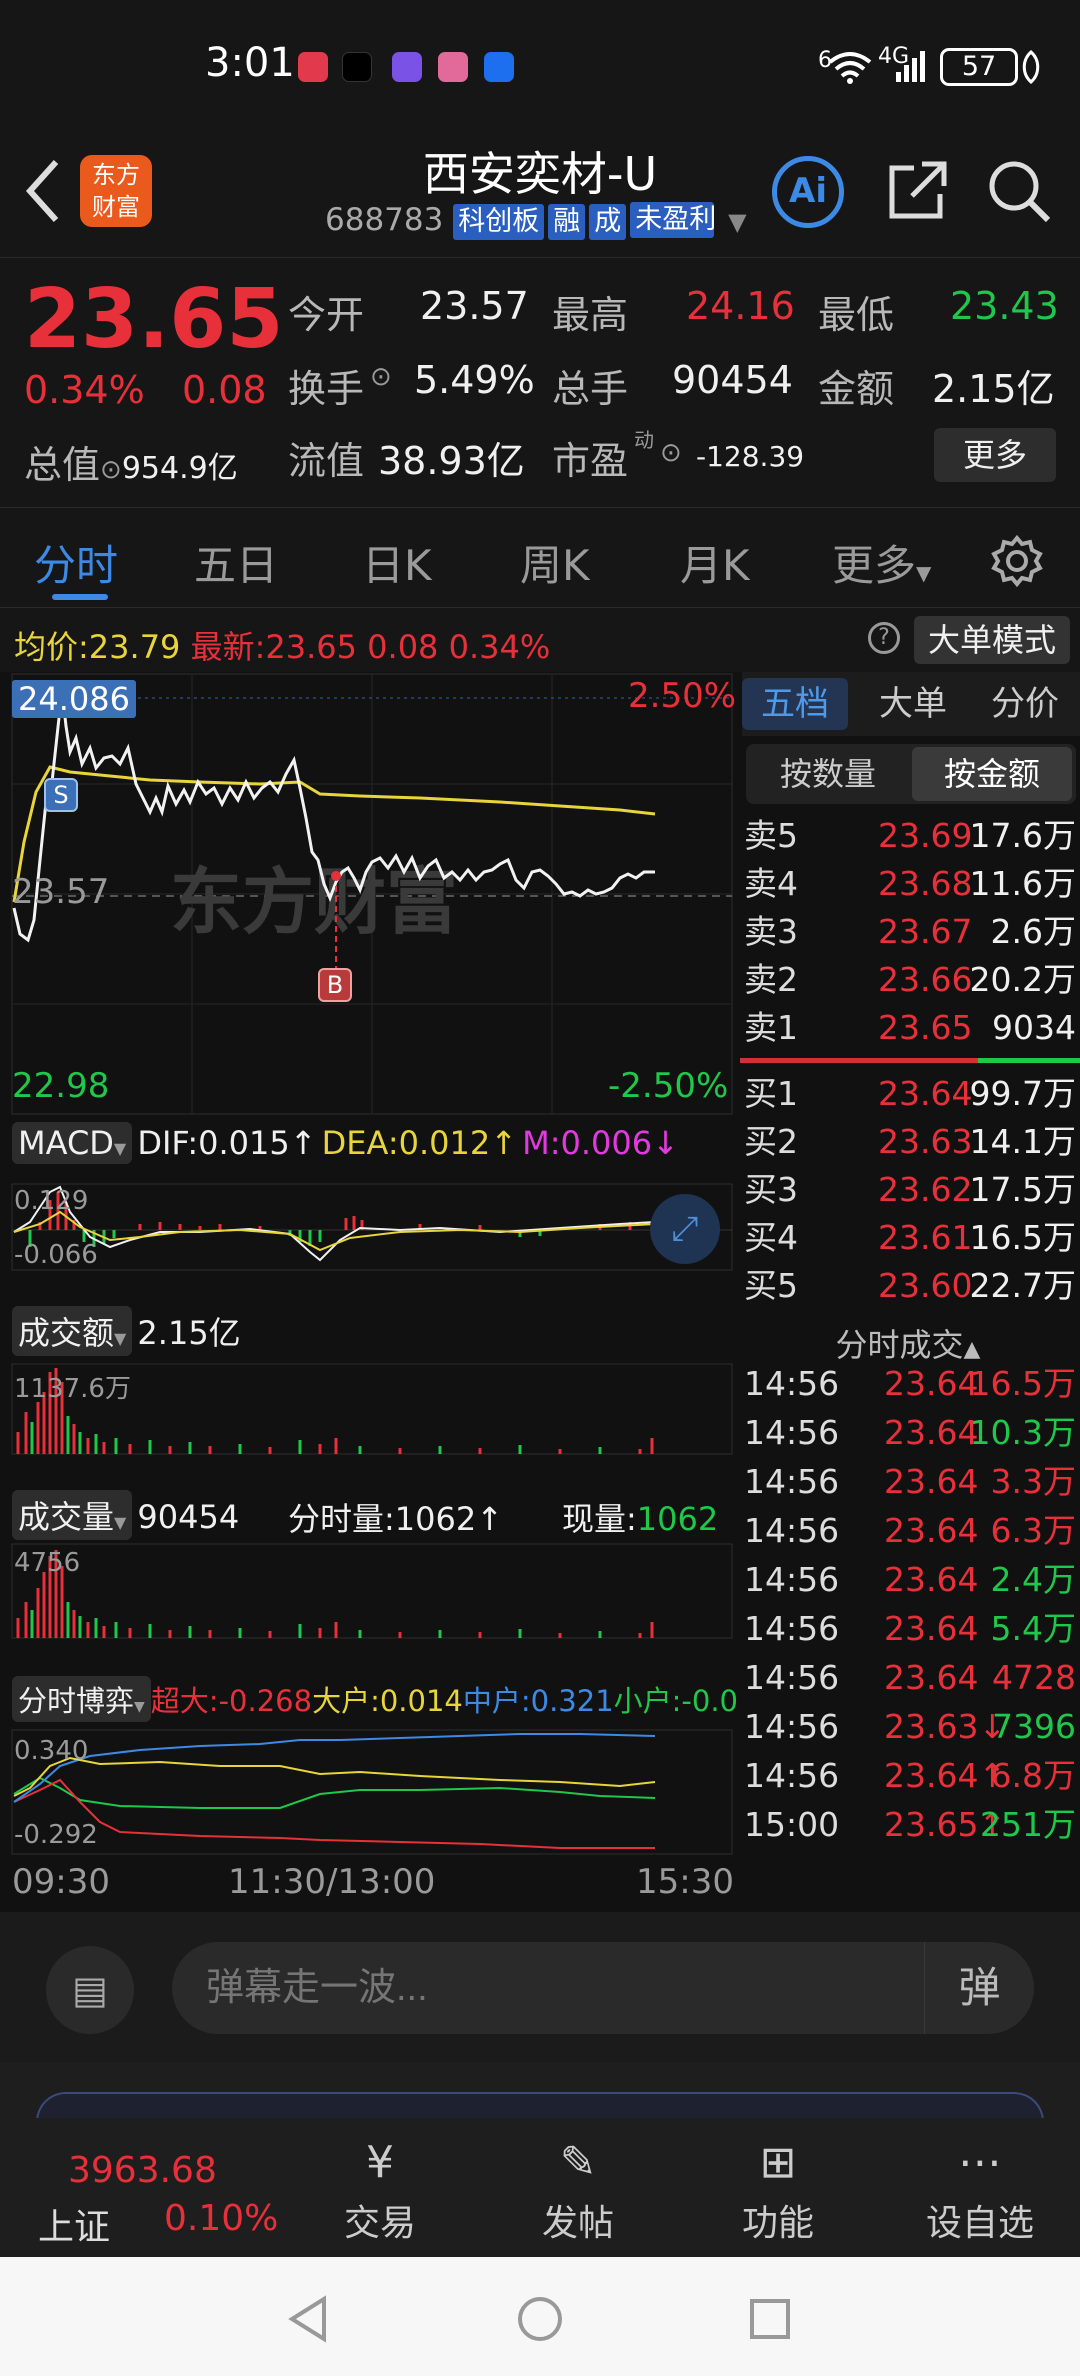 The height and width of the screenshot is (2376, 1080). I want to click on search-icon, so click(1019, 191).